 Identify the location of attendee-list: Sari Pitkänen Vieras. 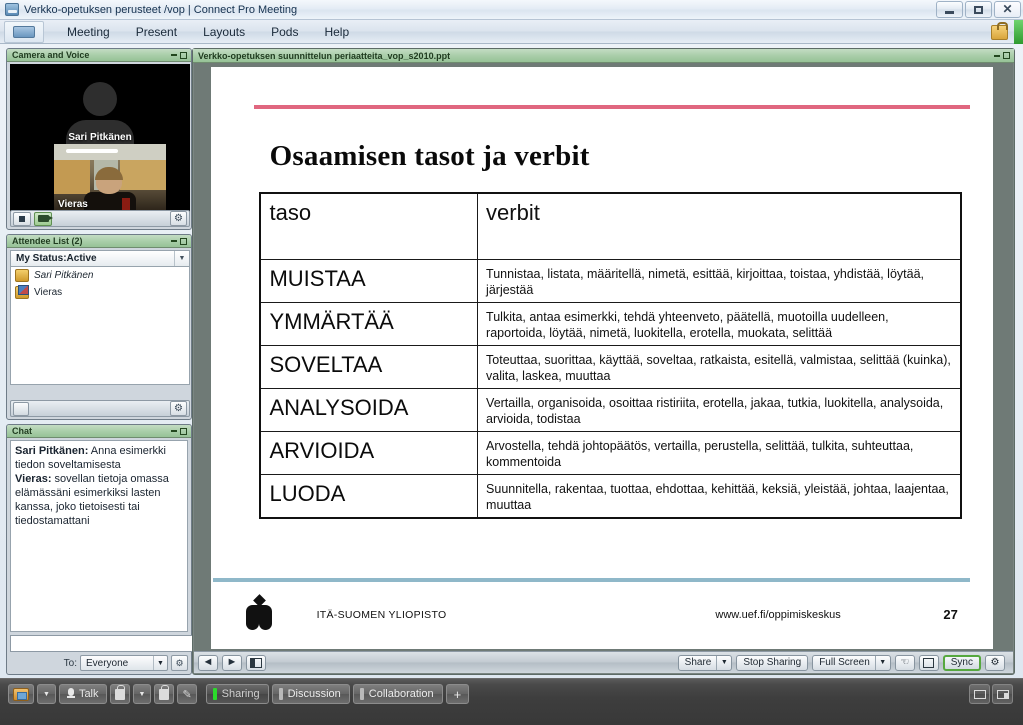
(100, 326).